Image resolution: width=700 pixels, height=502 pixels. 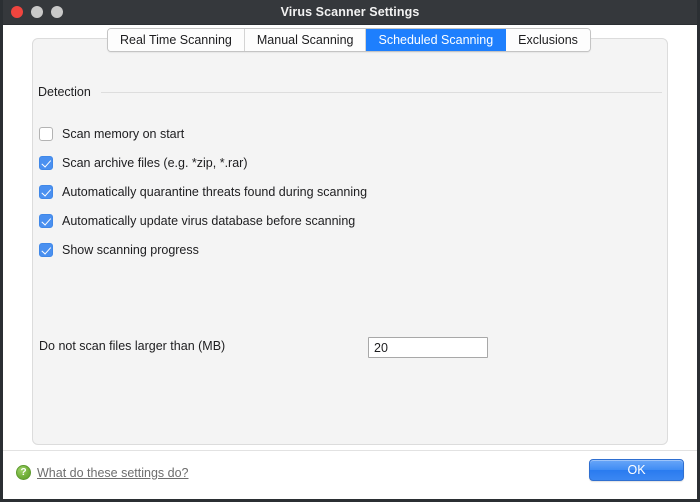 I want to click on checkbox-scan-archive-files, so click(x=46, y=162).